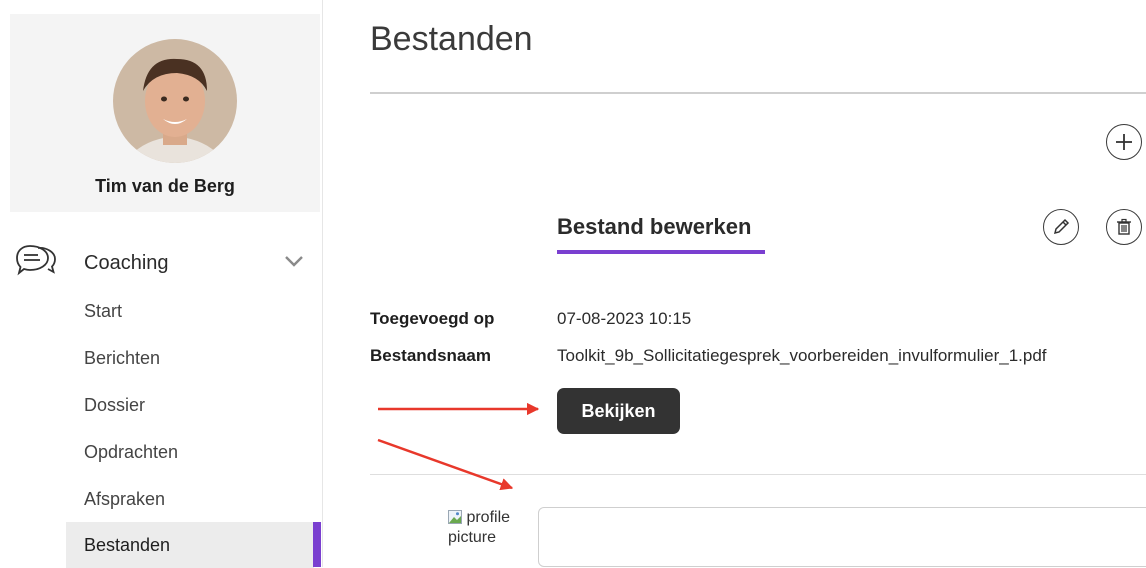 This screenshot has height=568, width=1146. What do you see at coordinates (317, 544) in the screenshot?
I see `active-indicator` at bounding box center [317, 544].